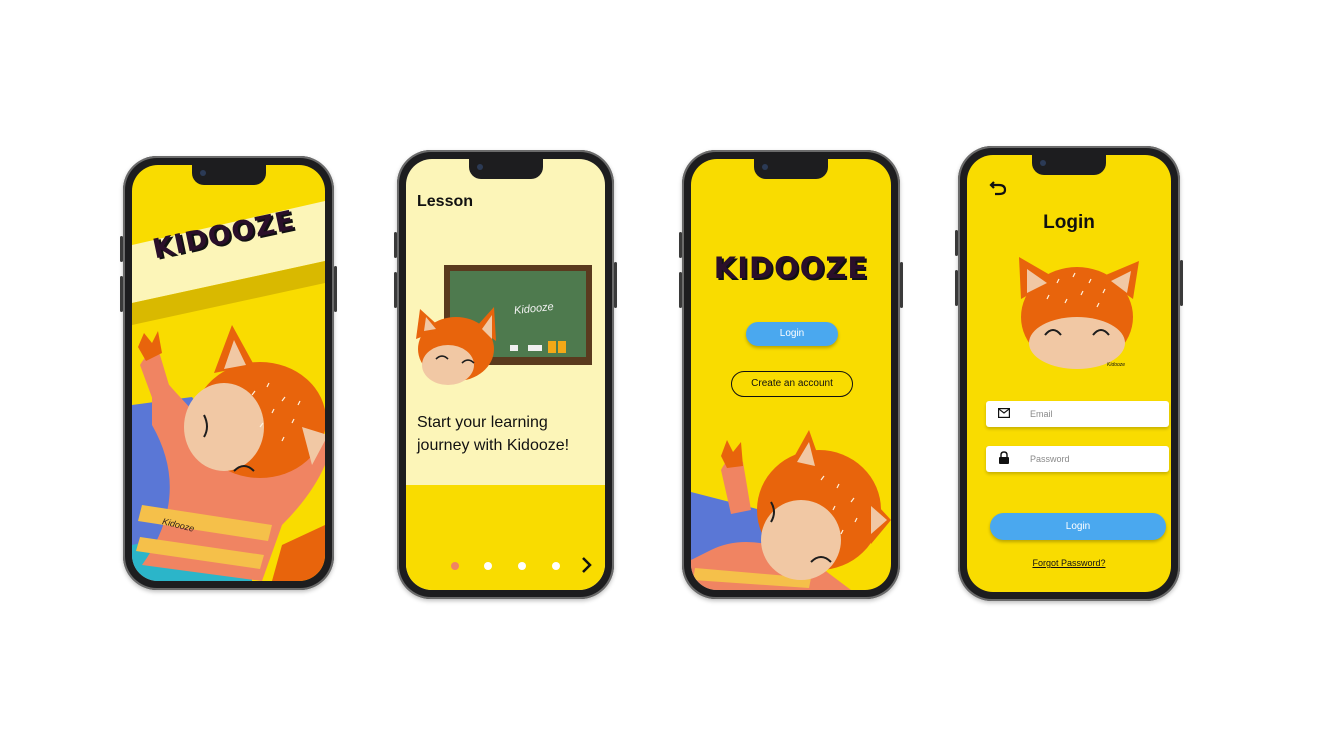 Image resolution: width=1320 pixels, height=744 pixels. What do you see at coordinates (998, 187) in the screenshot?
I see `undo-arrow-icon` at bounding box center [998, 187].